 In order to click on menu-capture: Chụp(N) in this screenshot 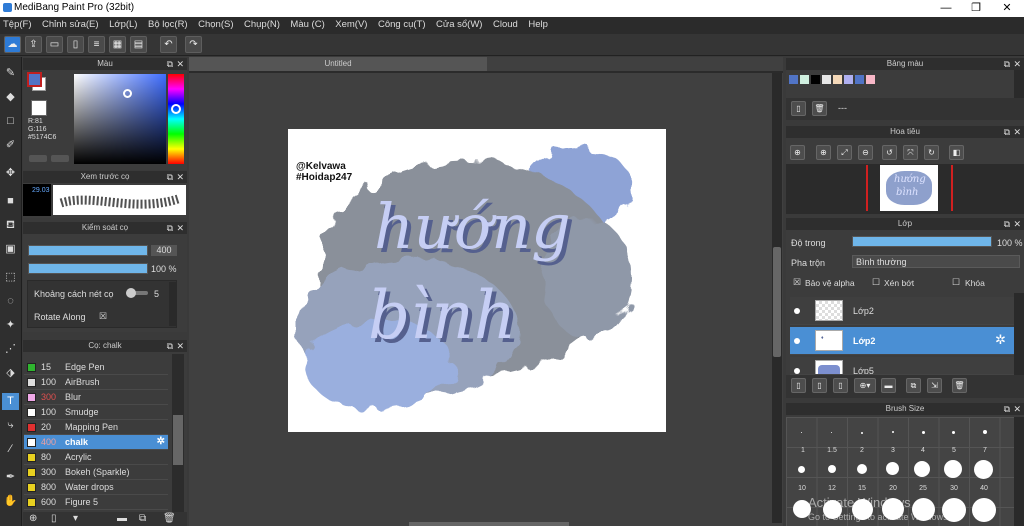, I will do `click(263, 23)`.